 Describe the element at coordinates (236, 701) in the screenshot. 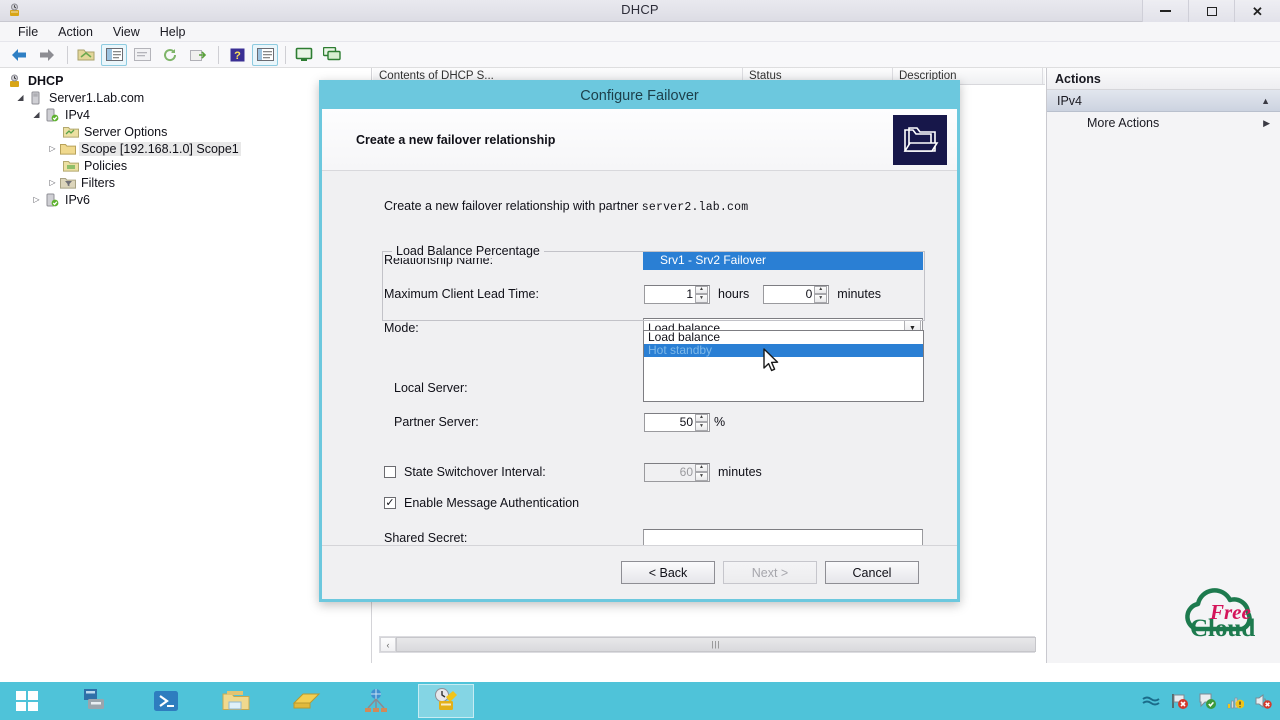

I see `taskbar-file-explorer` at that location.